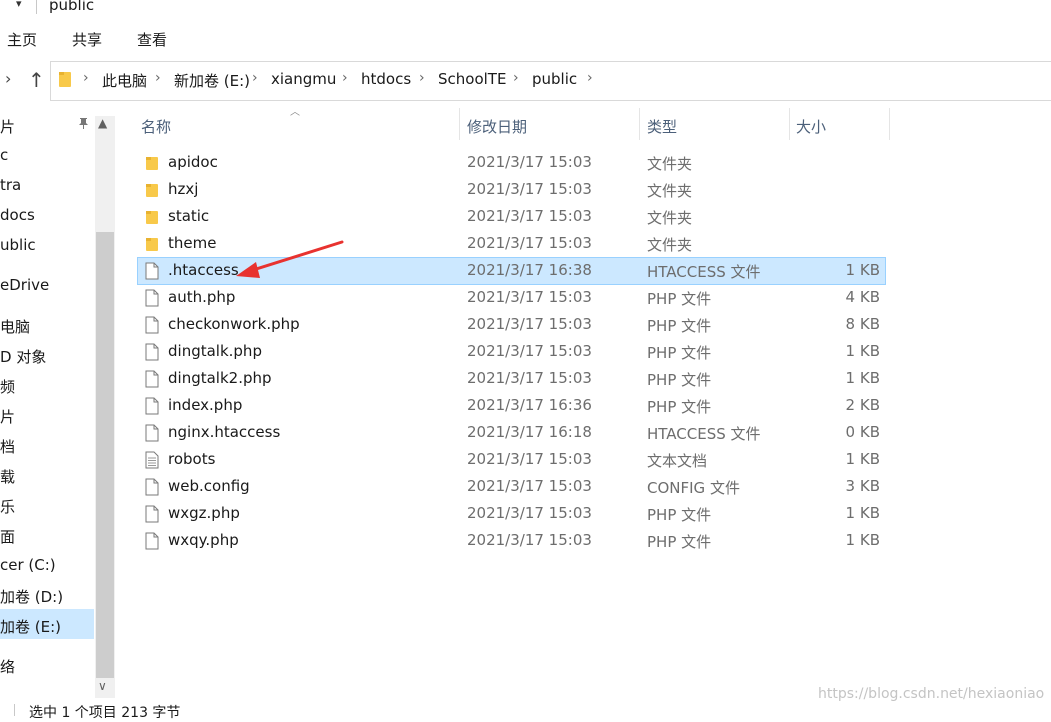  What do you see at coordinates (102, 686) in the screenshot?
I see `scroll-down-icon: ∨` at bounding box center [102, 686].